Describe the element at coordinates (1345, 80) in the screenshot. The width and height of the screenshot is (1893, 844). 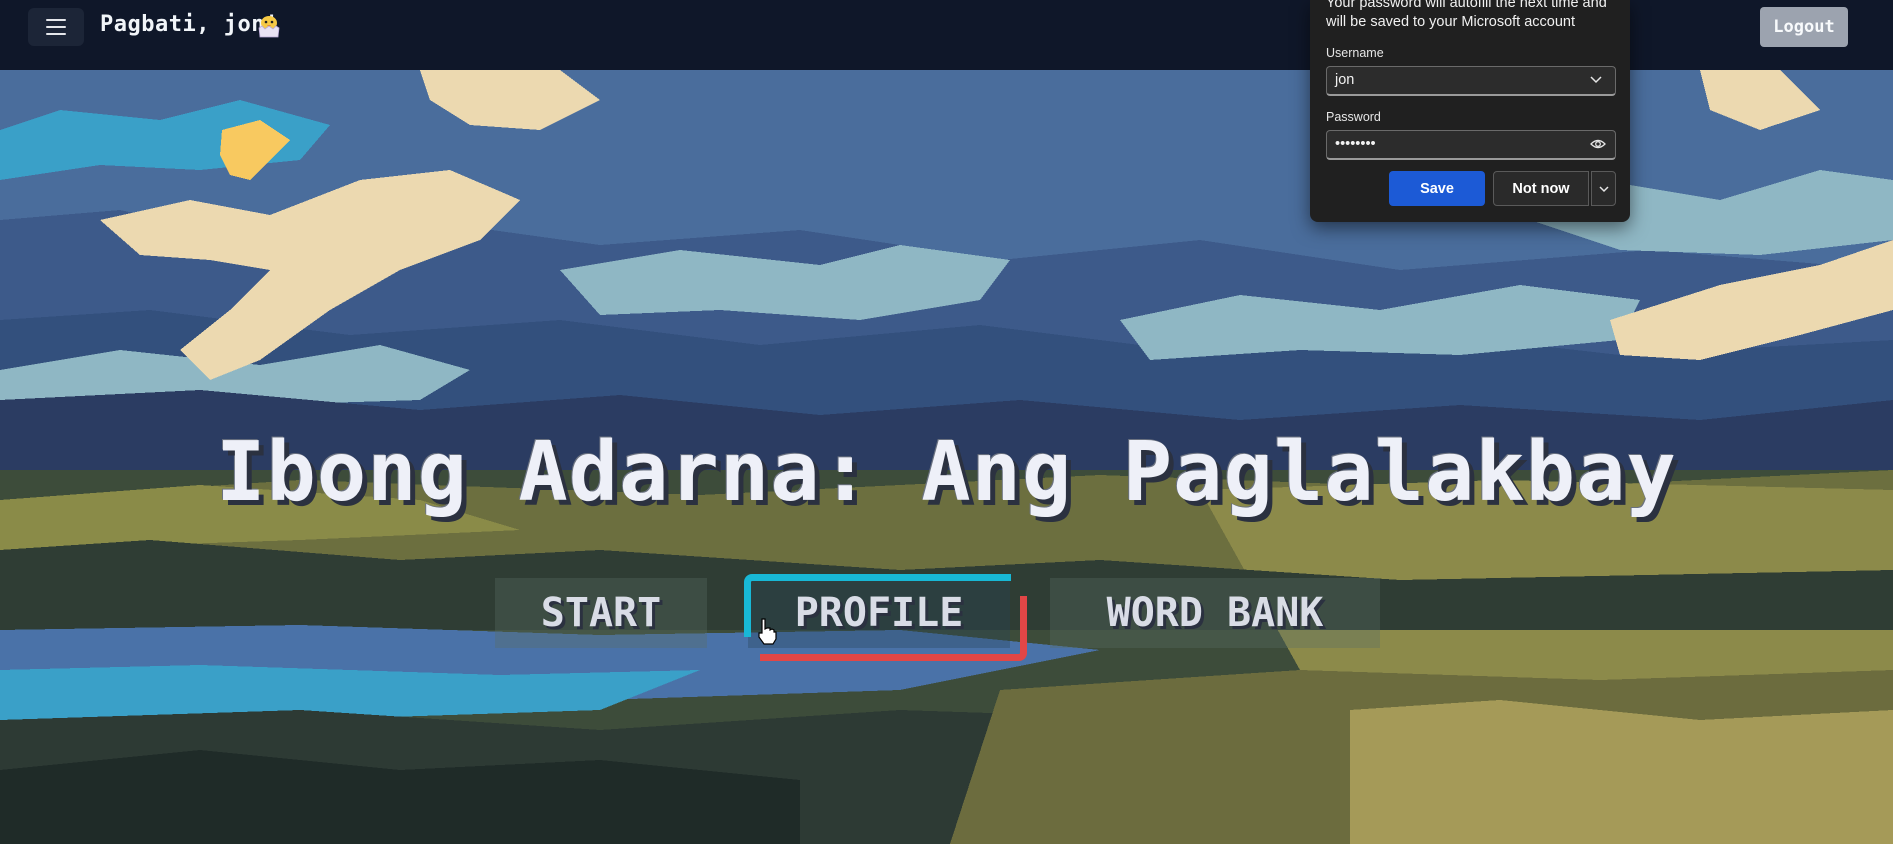
I see `username-value: jon` at that location.